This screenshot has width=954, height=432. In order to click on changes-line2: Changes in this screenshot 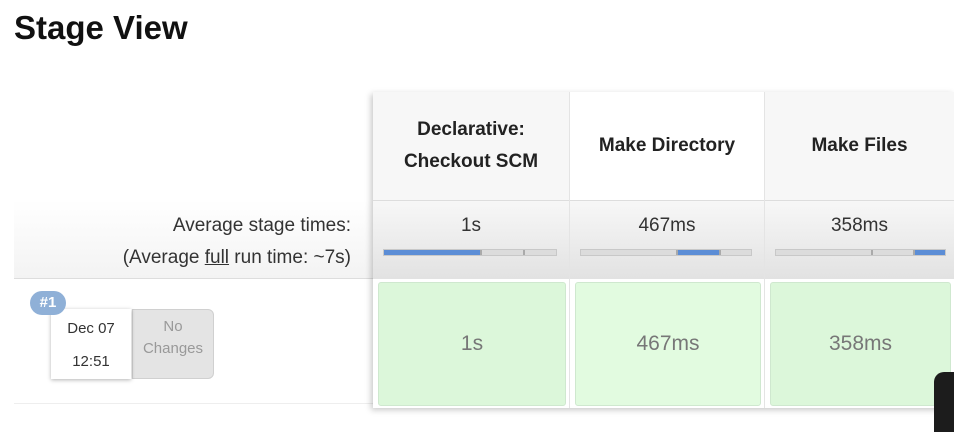, I will do `click(173, 348)`.